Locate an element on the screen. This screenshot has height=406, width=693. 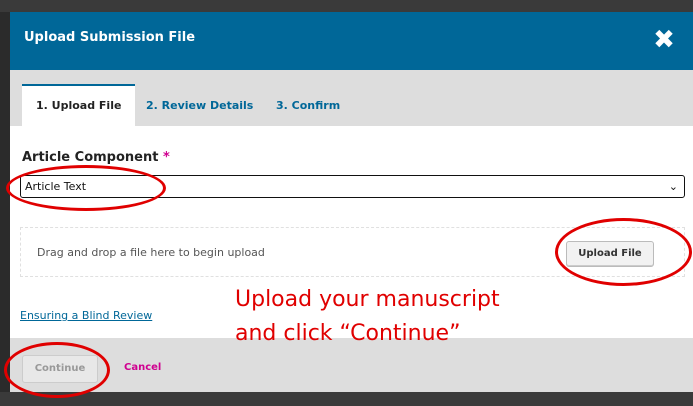
annotation-line-2: and click “Continue” is located at coordinates (348, 333).